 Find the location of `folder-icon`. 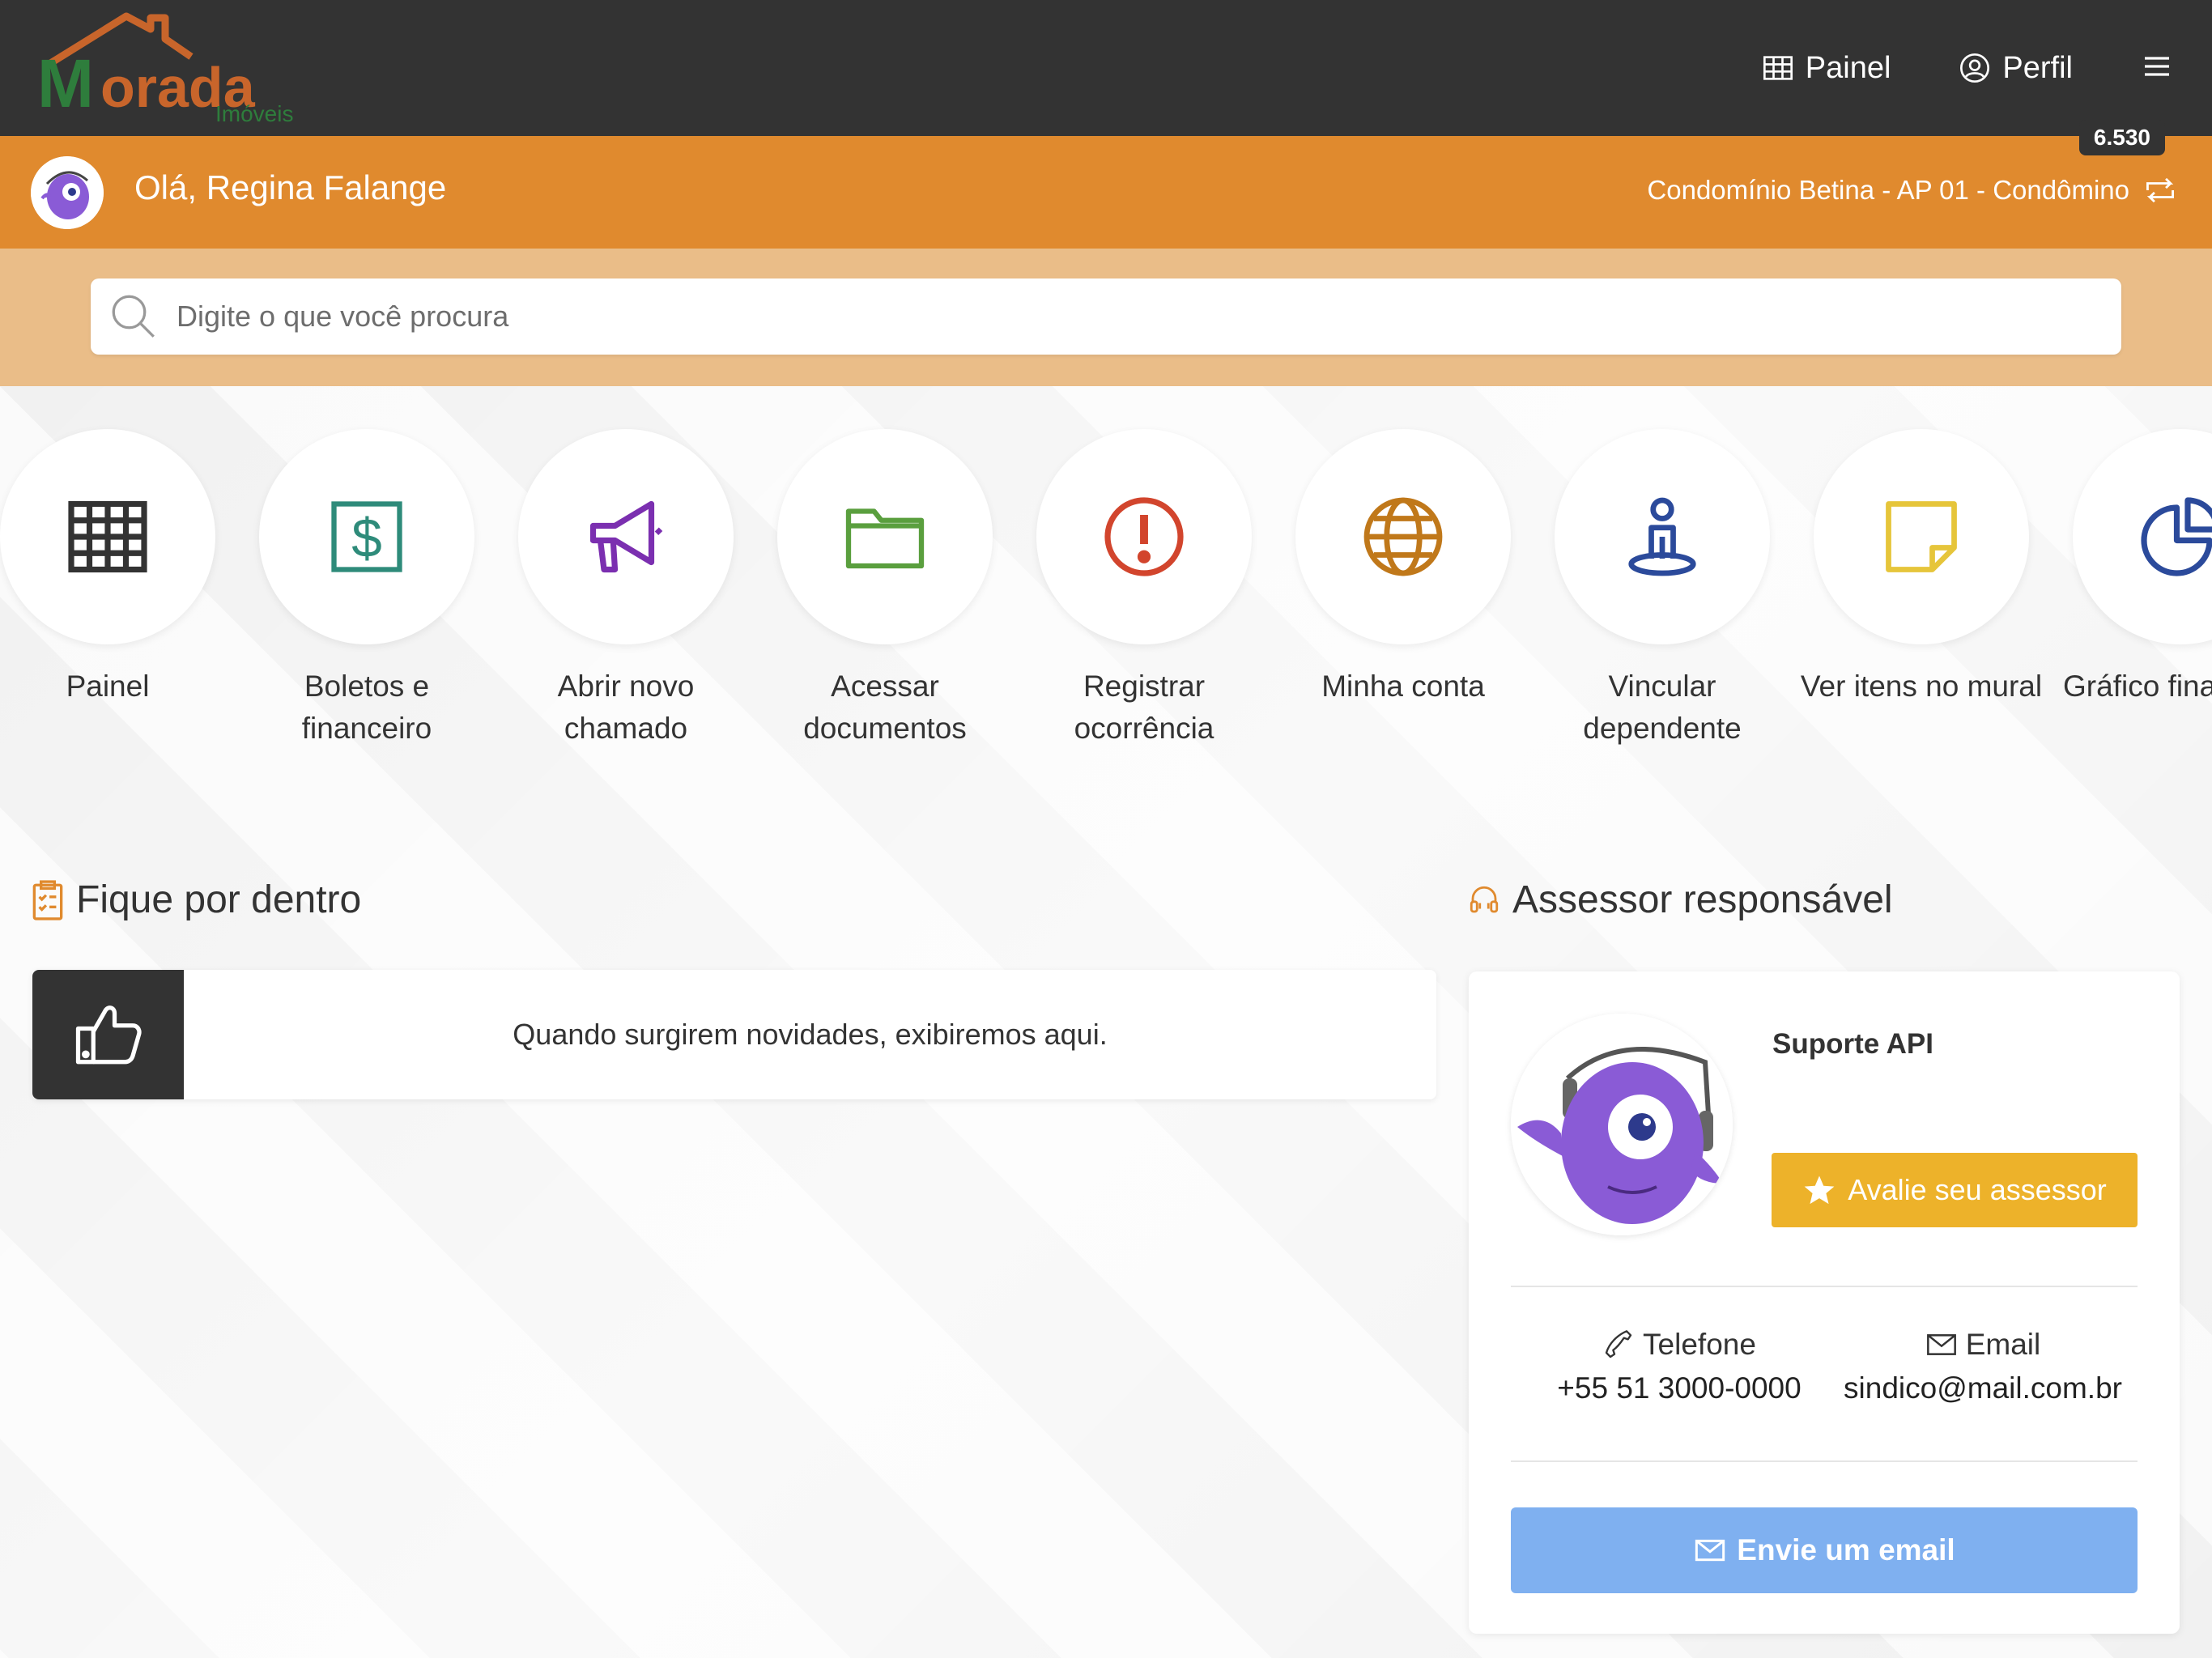

folder-icon is located at coordinates (885, 538).